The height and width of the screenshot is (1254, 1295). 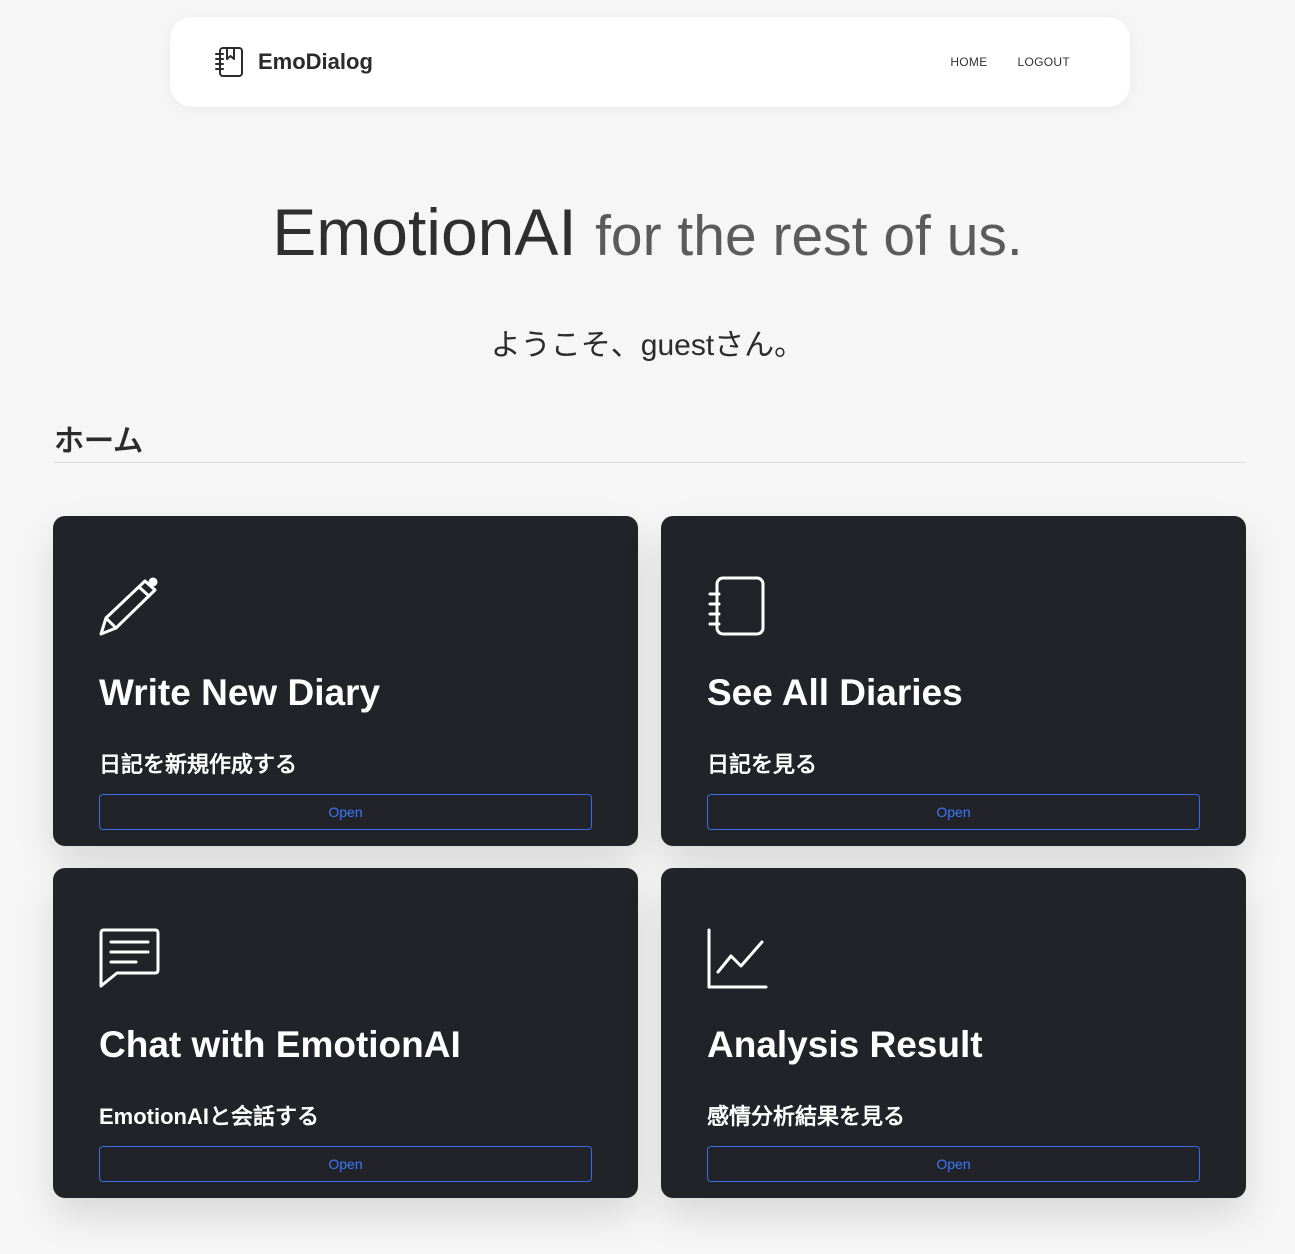 I want to click on journal-icon, so click(x=738, y=607).